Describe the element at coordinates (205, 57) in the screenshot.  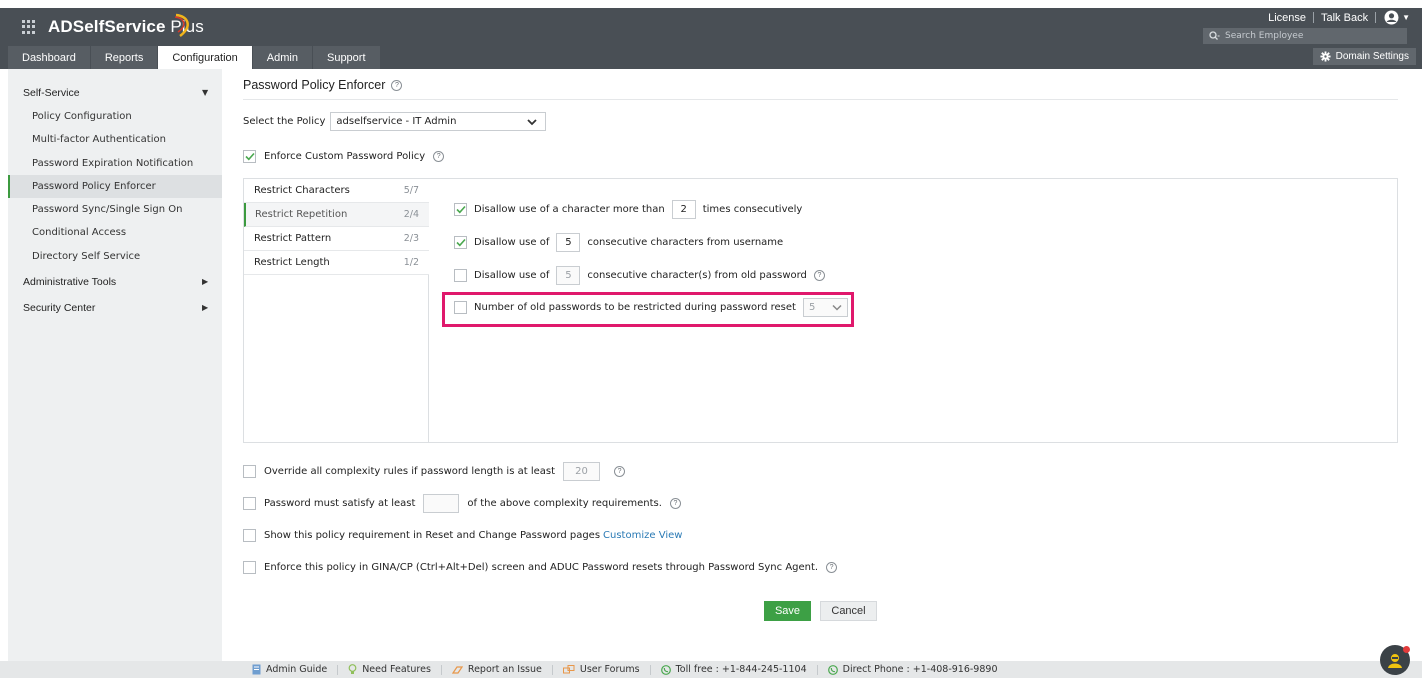
I see `tab-configuration: Configuration` at that location.